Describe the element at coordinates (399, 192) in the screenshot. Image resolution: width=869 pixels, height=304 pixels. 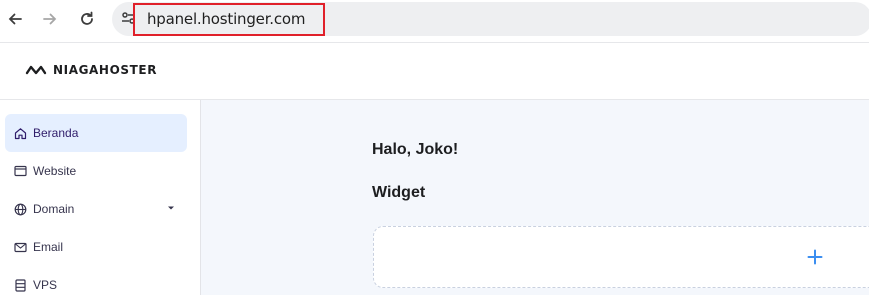
I see `widget-section-title: Widget` at that location.